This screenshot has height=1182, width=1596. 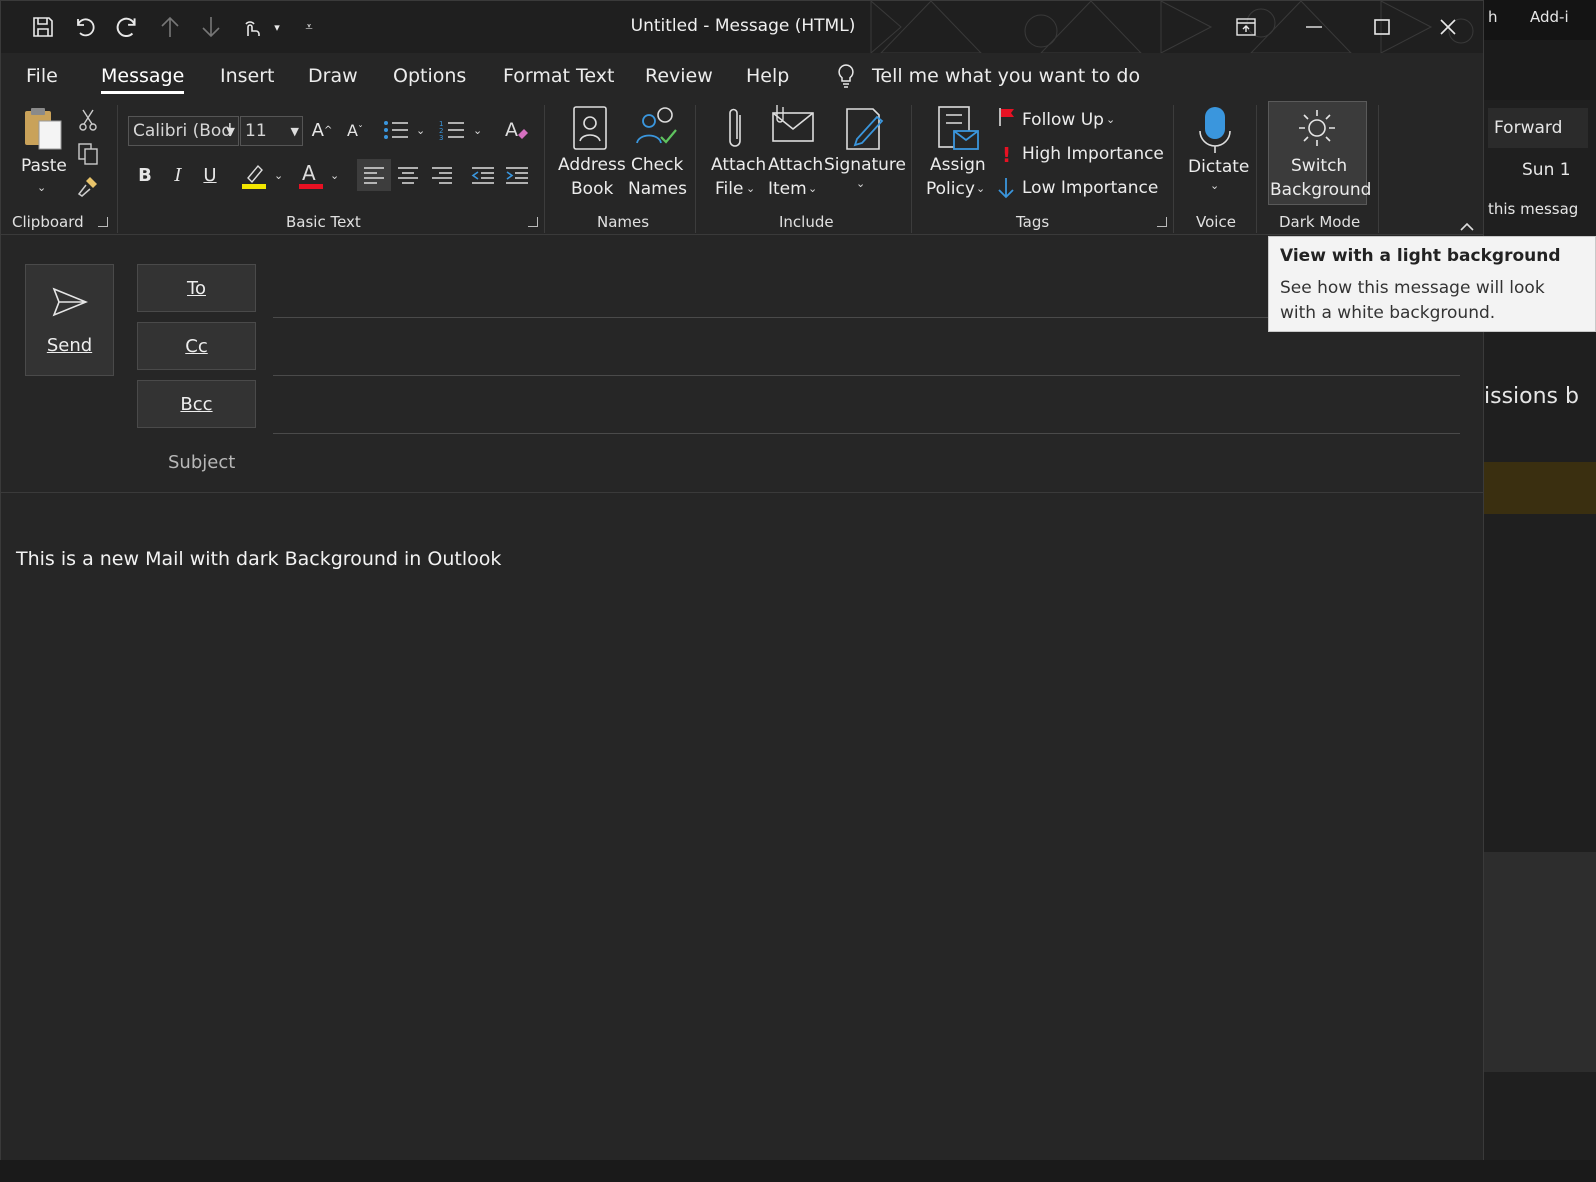 I want to click on decrease-indent-icon, so click(x=483, y=175).